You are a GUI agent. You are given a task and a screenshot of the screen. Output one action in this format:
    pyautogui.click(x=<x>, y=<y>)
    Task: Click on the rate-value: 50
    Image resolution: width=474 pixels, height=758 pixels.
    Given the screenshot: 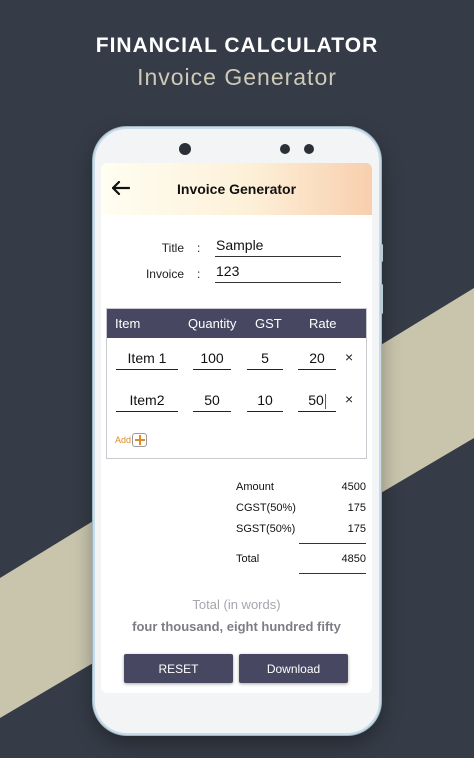 What is the action you would take?
    pyautogui.click(x=316, y=400)
    